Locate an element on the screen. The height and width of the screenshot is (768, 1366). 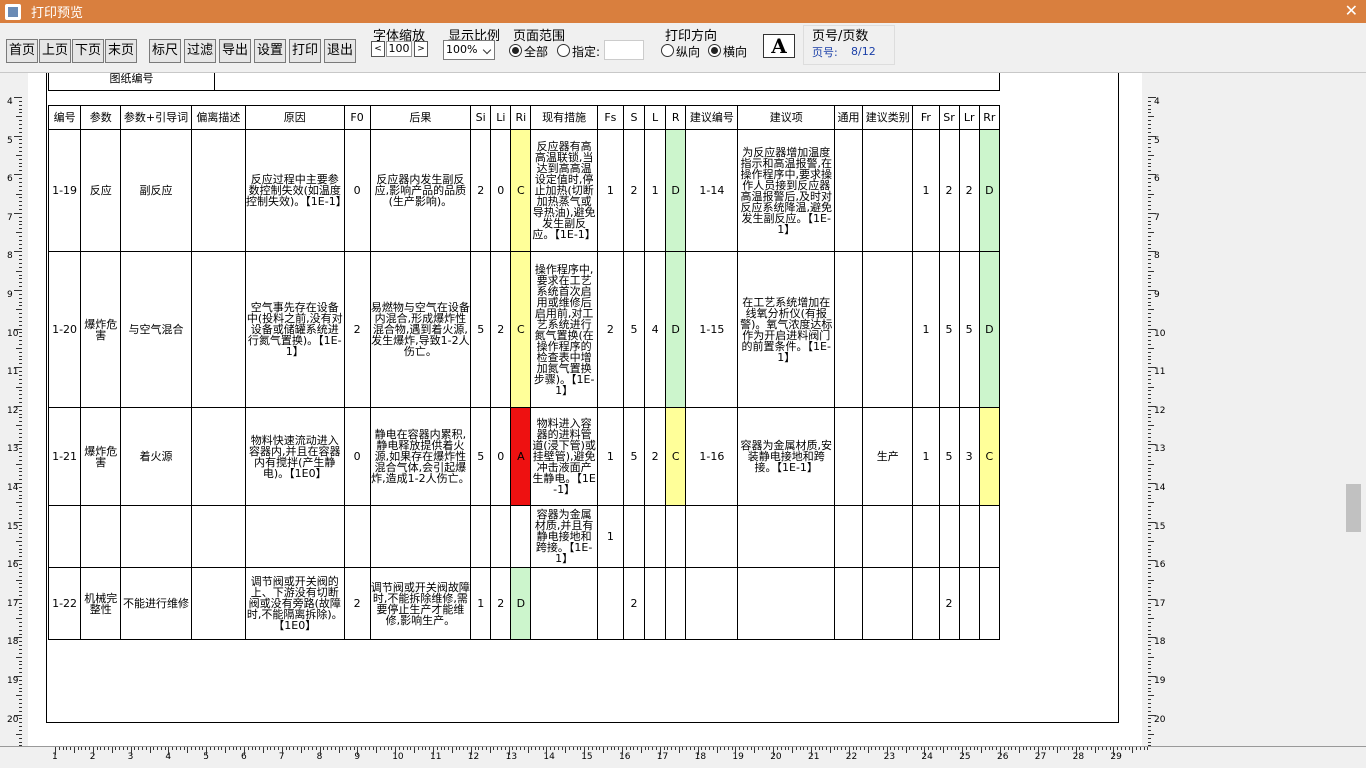
vertical-scrollbar is located at coordinates (1354, 409).